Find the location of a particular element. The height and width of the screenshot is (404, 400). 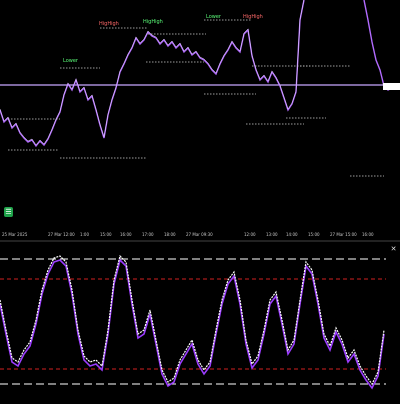

x-tick-4: 16:00 is located at coordinates (126, 234).